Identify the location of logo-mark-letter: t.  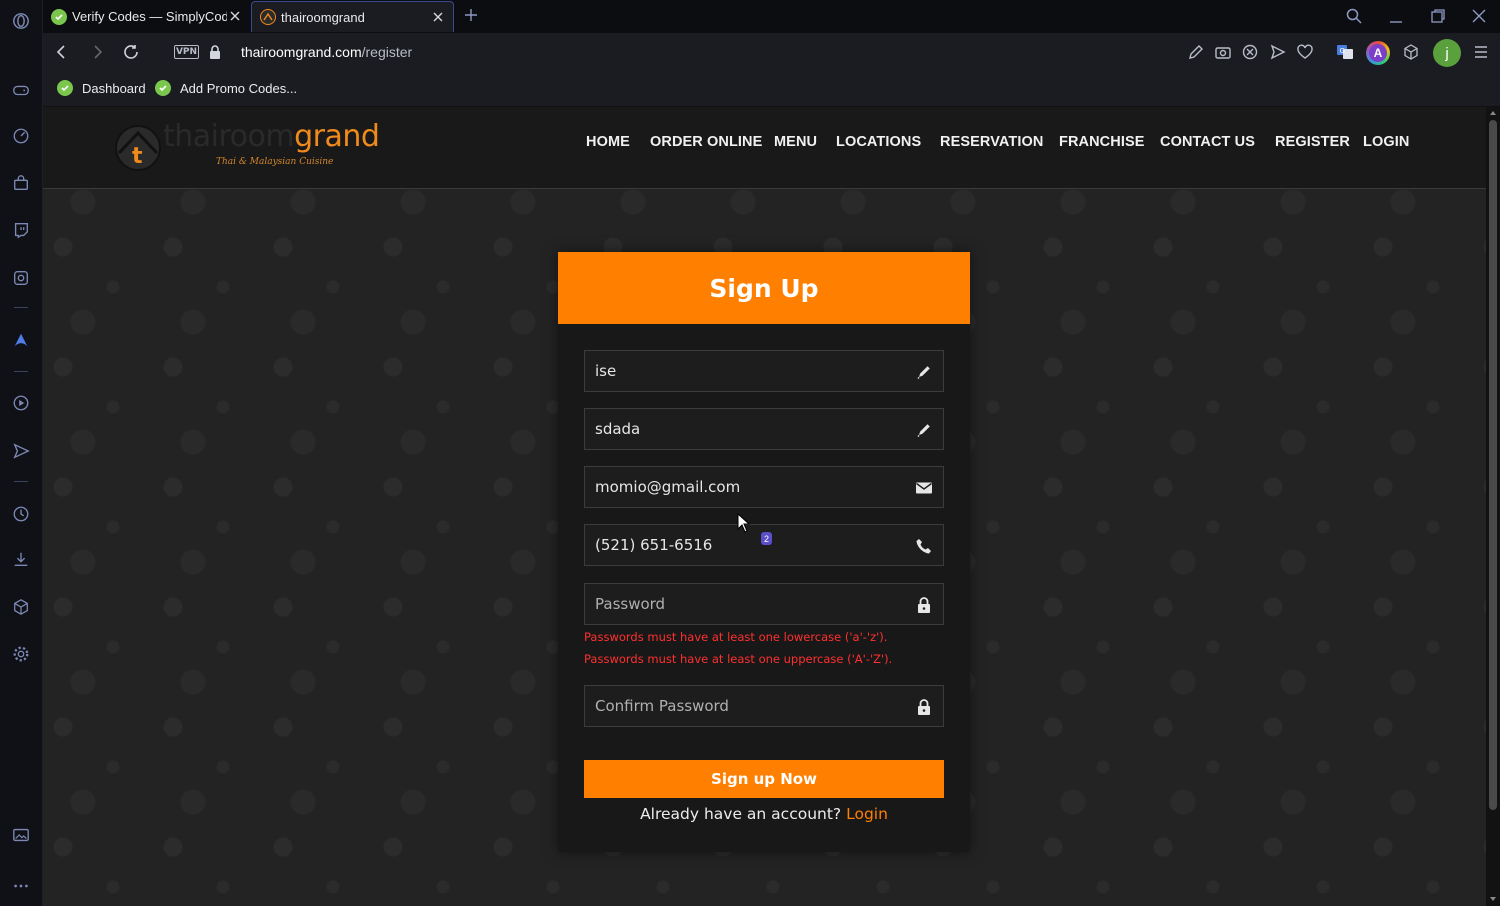
(137, 156).